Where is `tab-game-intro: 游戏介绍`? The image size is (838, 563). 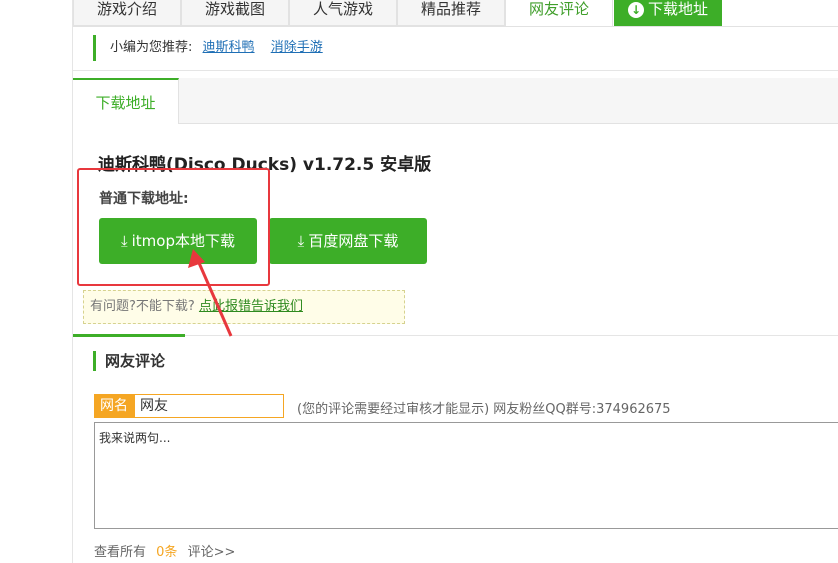 tab-game-intro: 游戏介绍 is located at coordinates (127, 13).